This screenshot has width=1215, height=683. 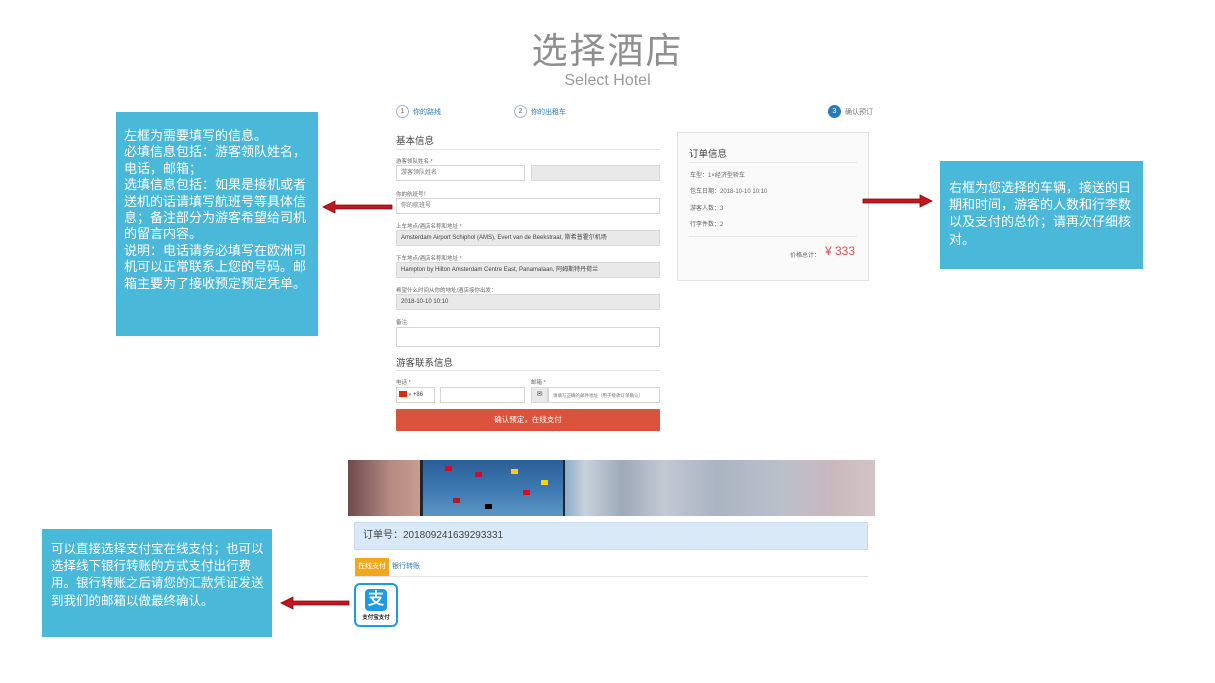 I want to click on price-total-value: ¥ 333, so click(x=840, y=251).